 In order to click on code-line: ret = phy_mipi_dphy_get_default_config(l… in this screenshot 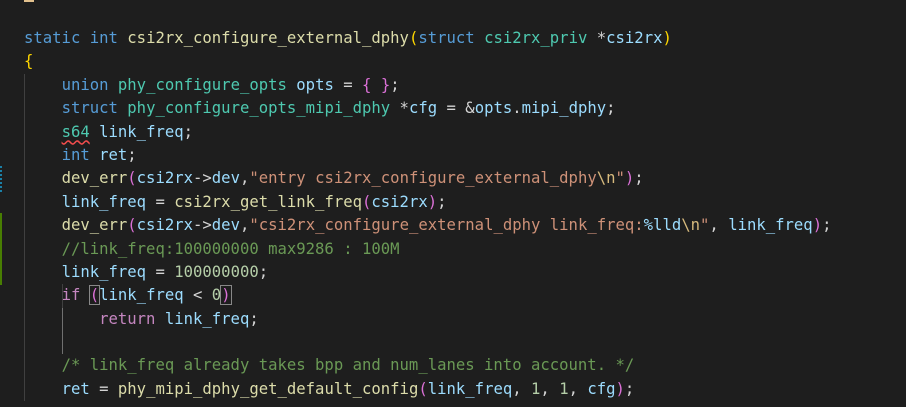, I will do `click(465, 389)`.